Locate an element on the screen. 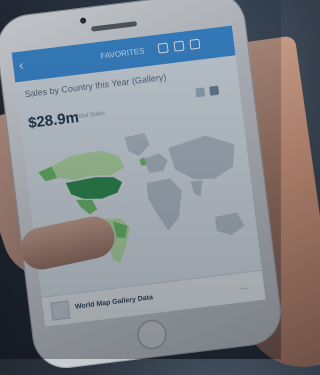  region-canada is located at coordinates (88, 165).